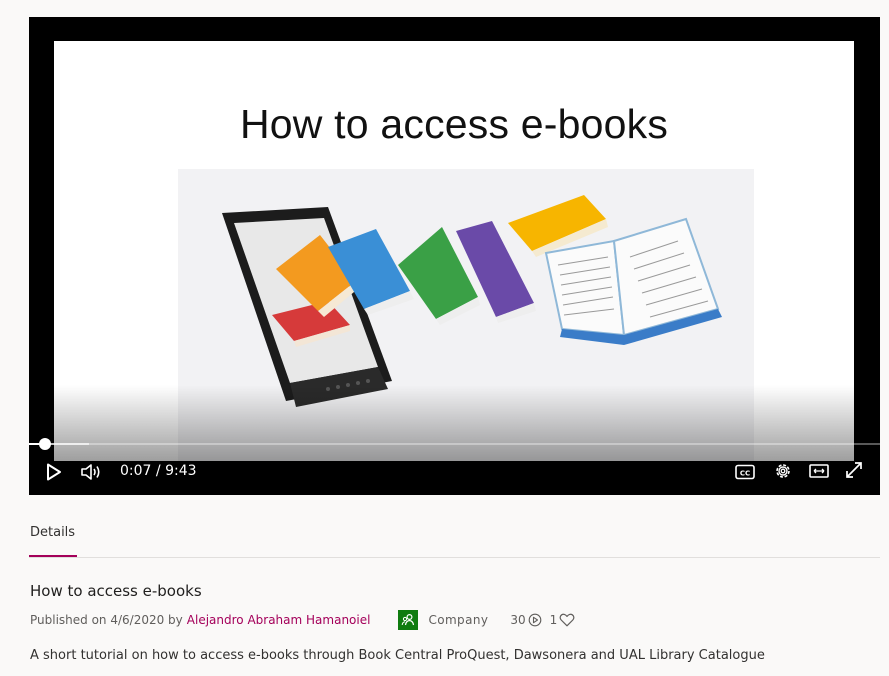 This screenshot has height=676, width=889. I want to click on seek-bar-thumb, so click(45, 444).